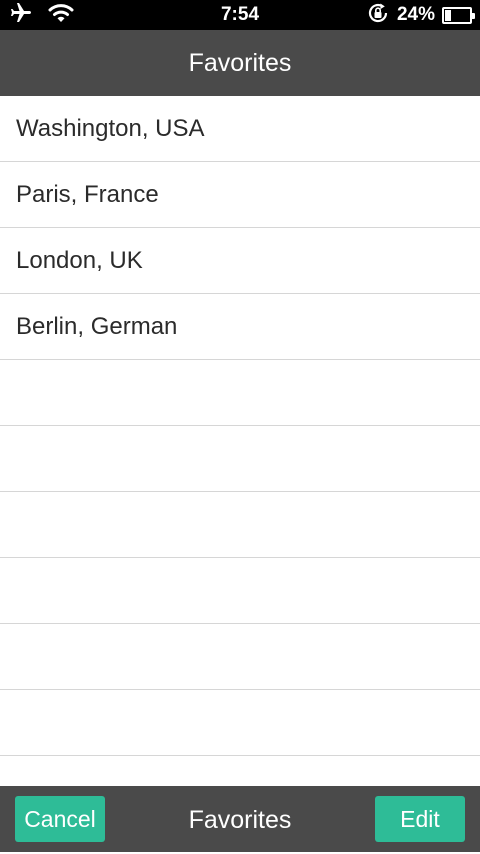 The image size is (480, 854). Describe the element at coordinates (240, 327) in the screenshot. I see `favorite-row: Berlin, German` at that location.